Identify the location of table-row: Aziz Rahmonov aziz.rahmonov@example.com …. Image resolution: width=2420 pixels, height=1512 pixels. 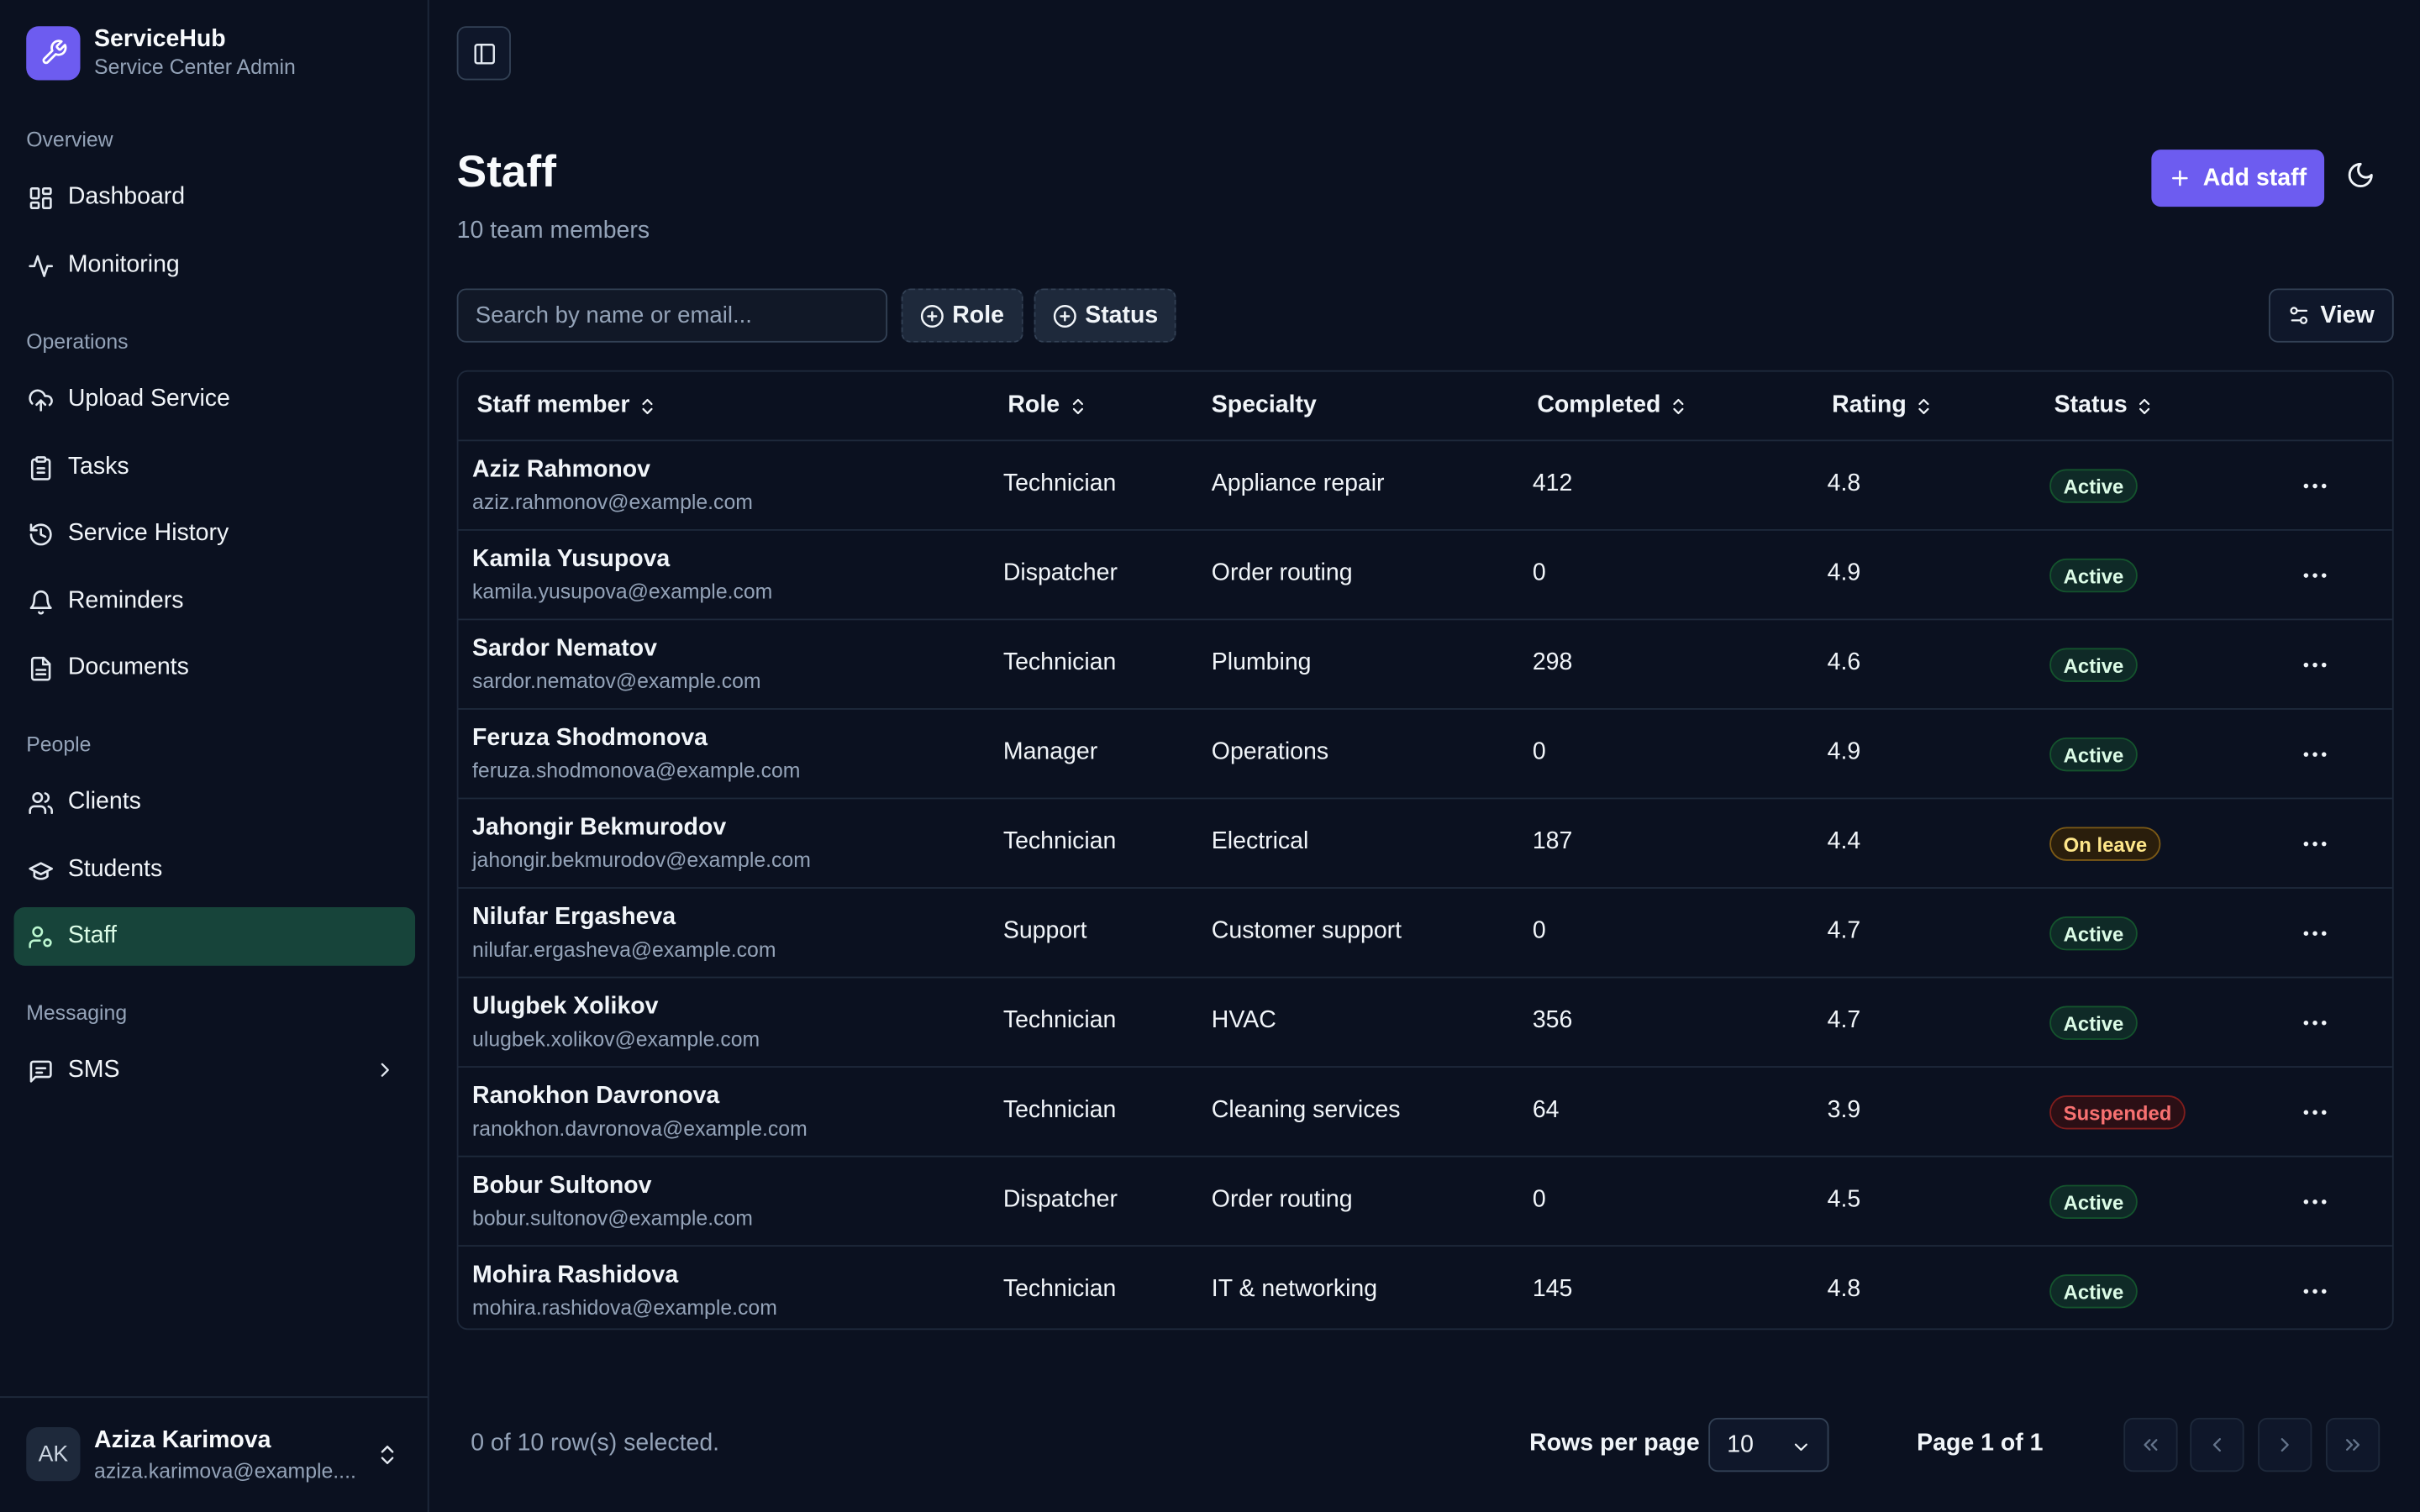
(1425, 486).